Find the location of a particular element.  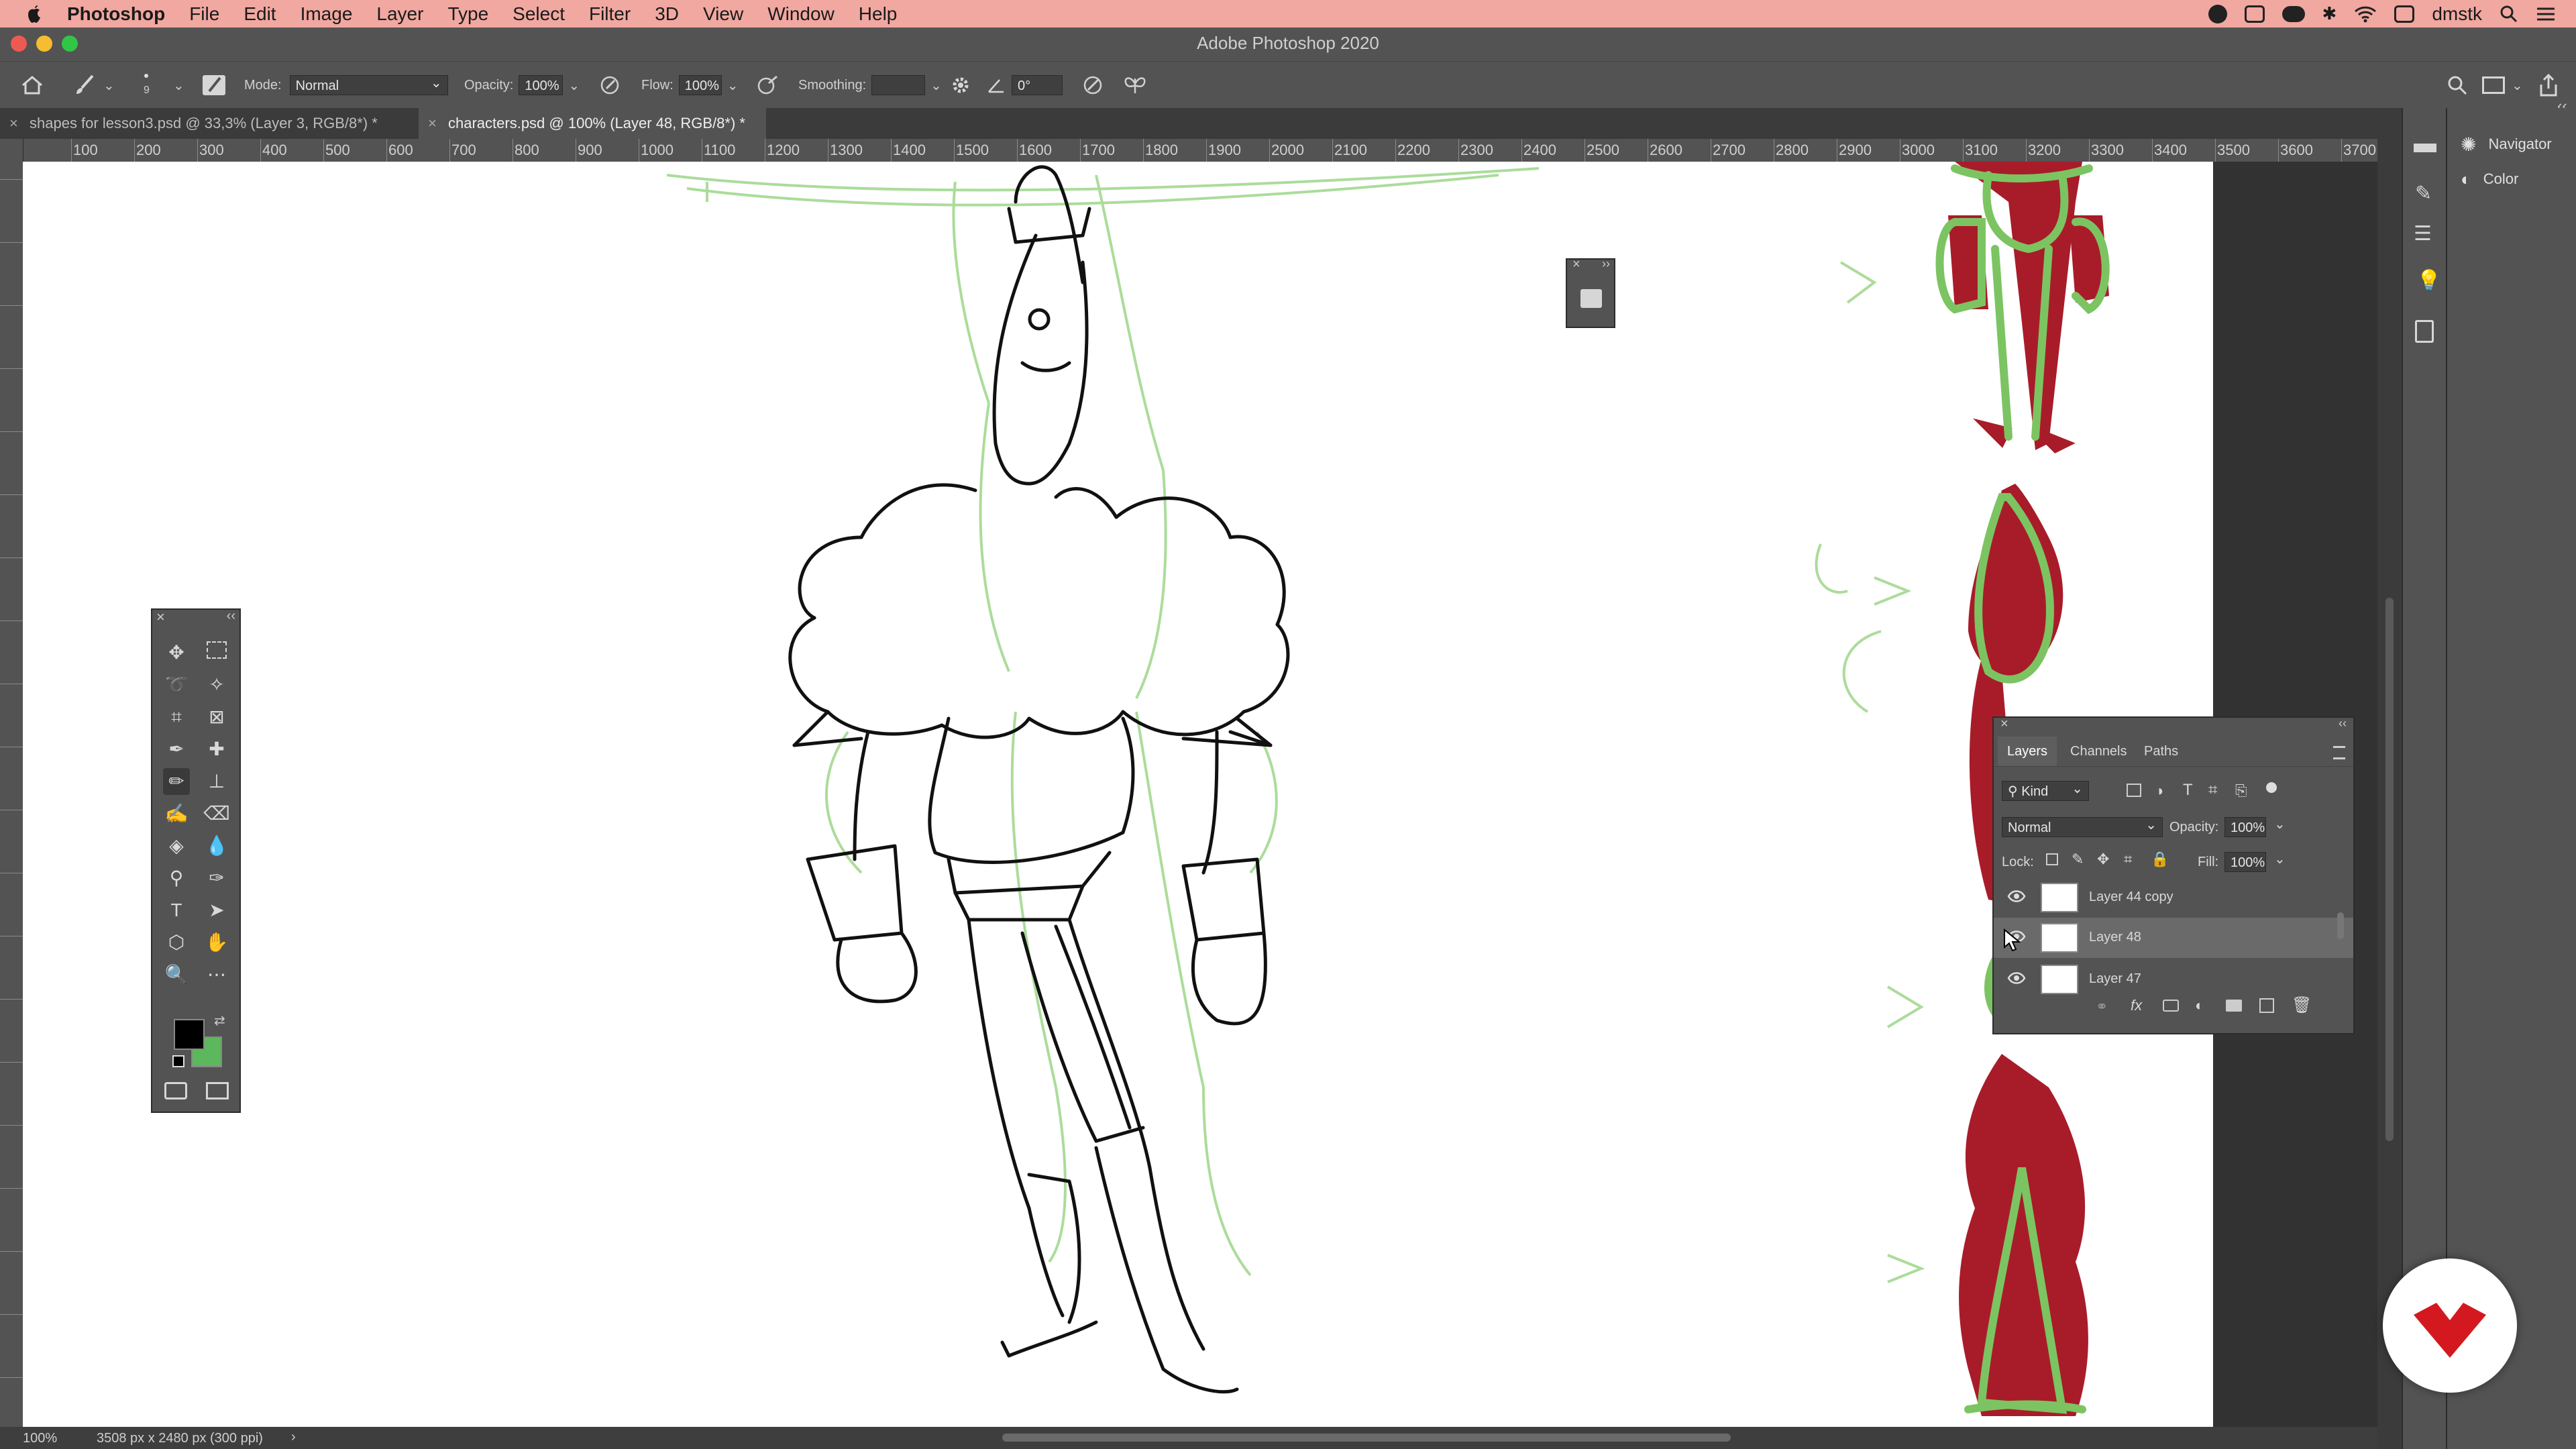

airbrush-icon is located at coordinates (767, 85).